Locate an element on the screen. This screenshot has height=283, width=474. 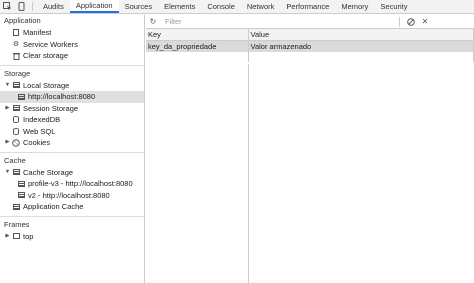
gear-icon: ⚙ is located at coordinates (16, 44).